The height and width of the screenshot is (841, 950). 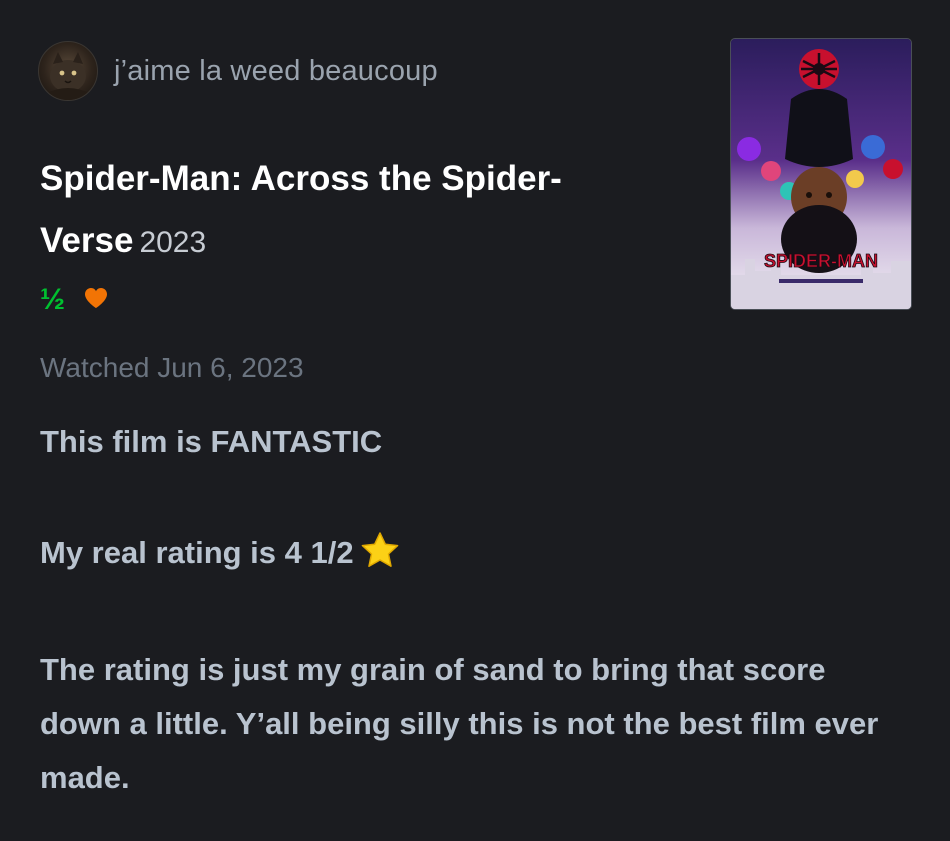 What do you see at coordinates (197, 552) in the screenshot?
I see `review-paragraph-text: My real rating is 4 1/2` at bounding box center [197, 552].